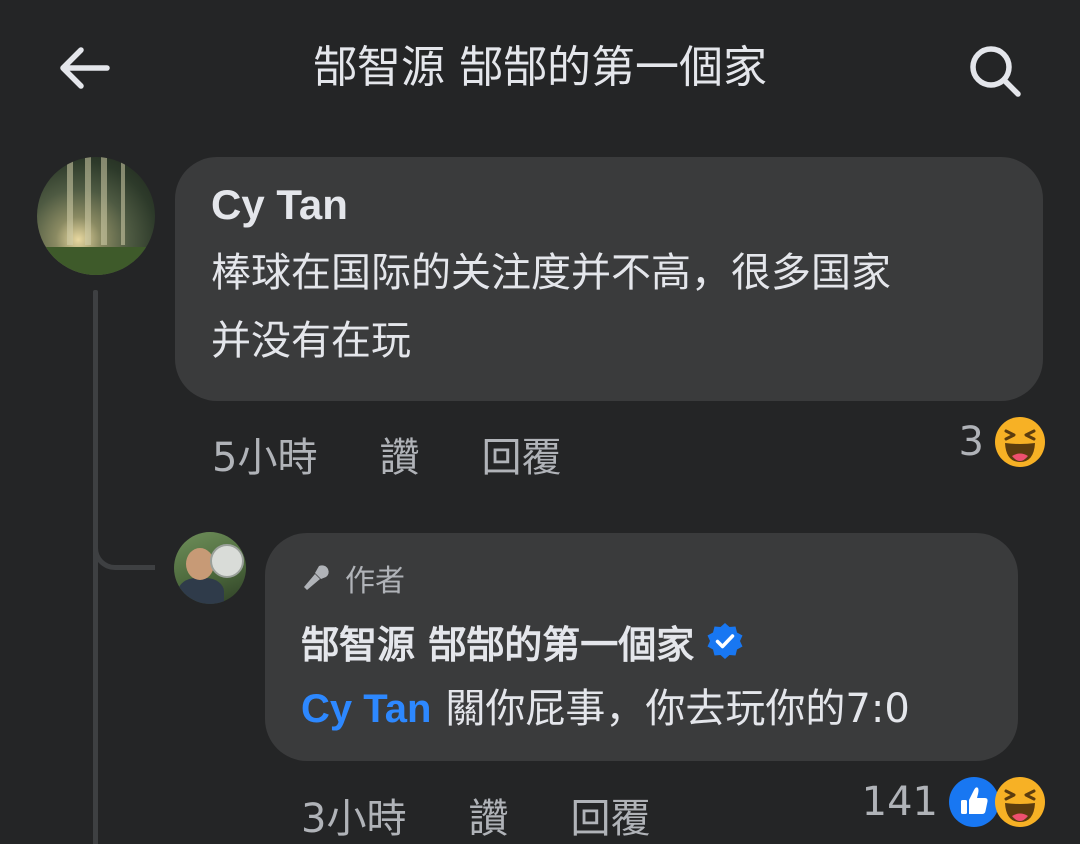  I want to click on page-title: 郜智源 郜郜的第一個家, so click(540, 67).